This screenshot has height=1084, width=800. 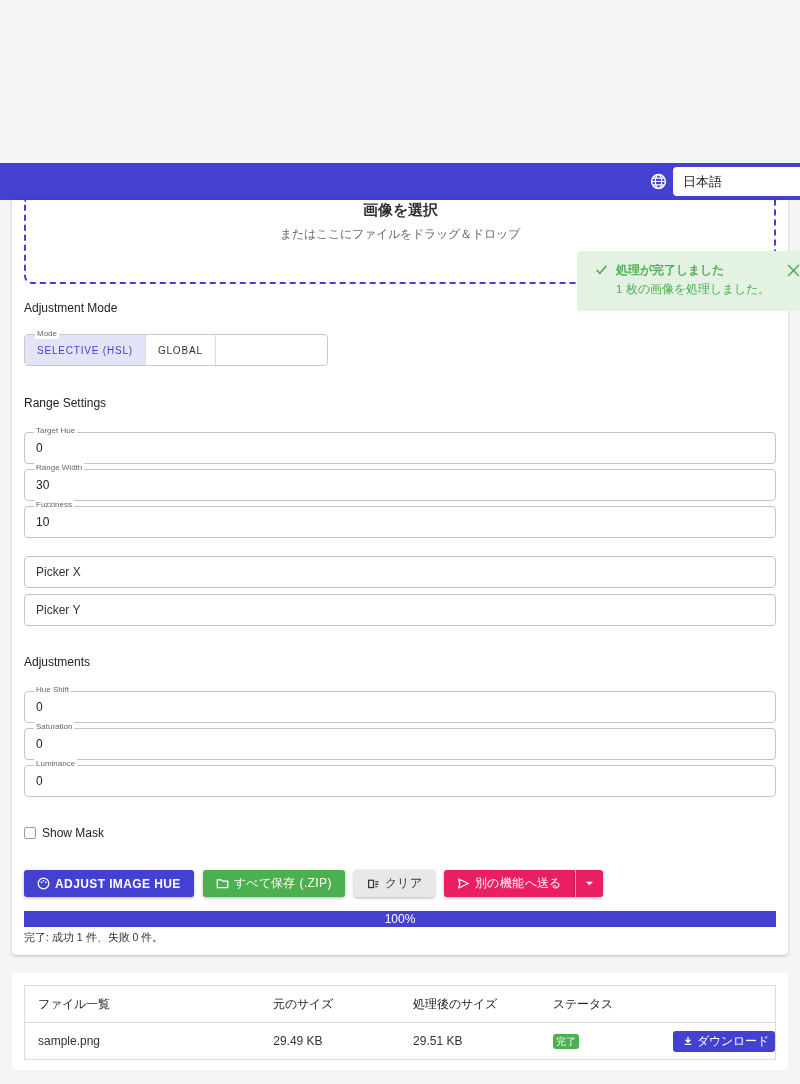 I want to click on mode-option: SELECTIVE (HSL), so click(x=85, y=350).